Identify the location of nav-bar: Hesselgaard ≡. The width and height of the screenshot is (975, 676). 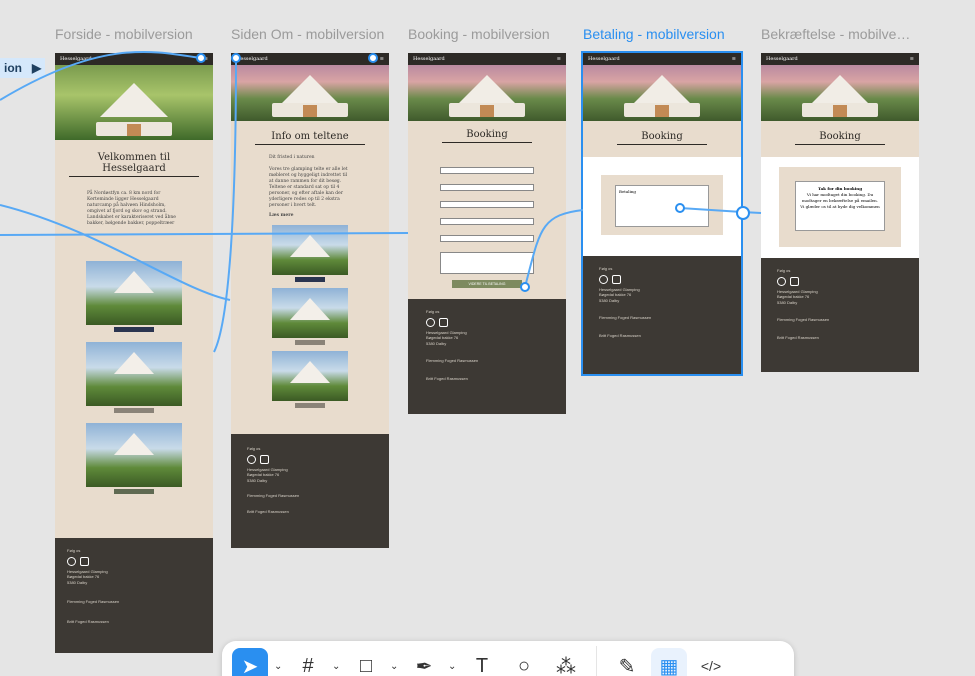
(840, 59).